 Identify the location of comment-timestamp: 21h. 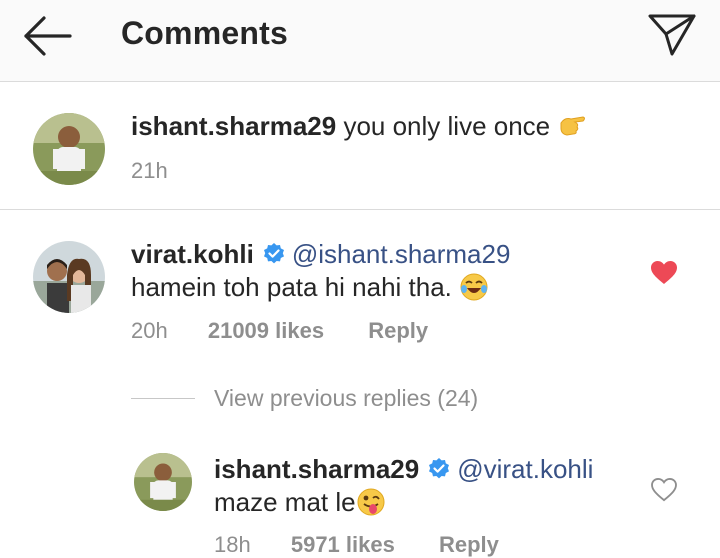
(149, 170).